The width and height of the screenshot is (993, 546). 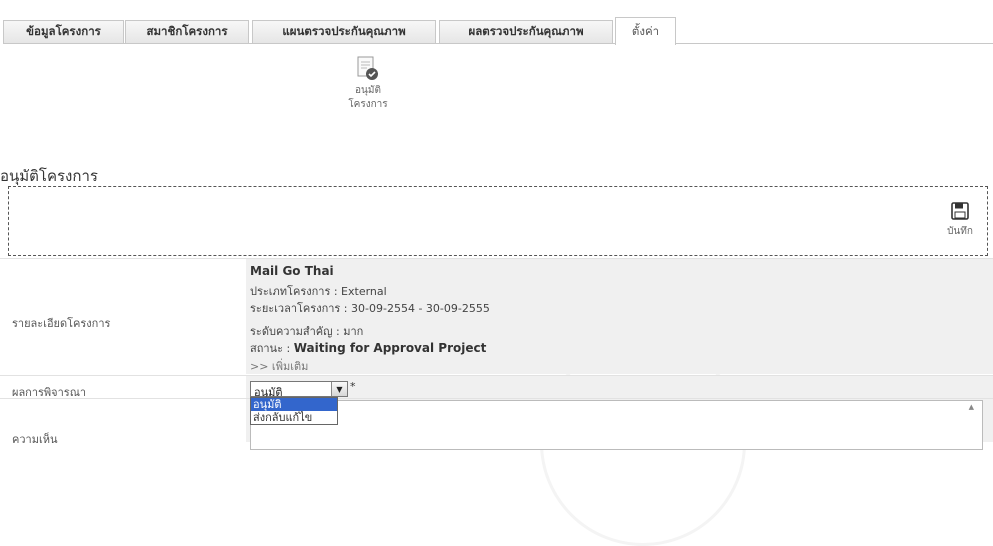 I want to click on tab-bar-divider, so click(x=498, y=43).